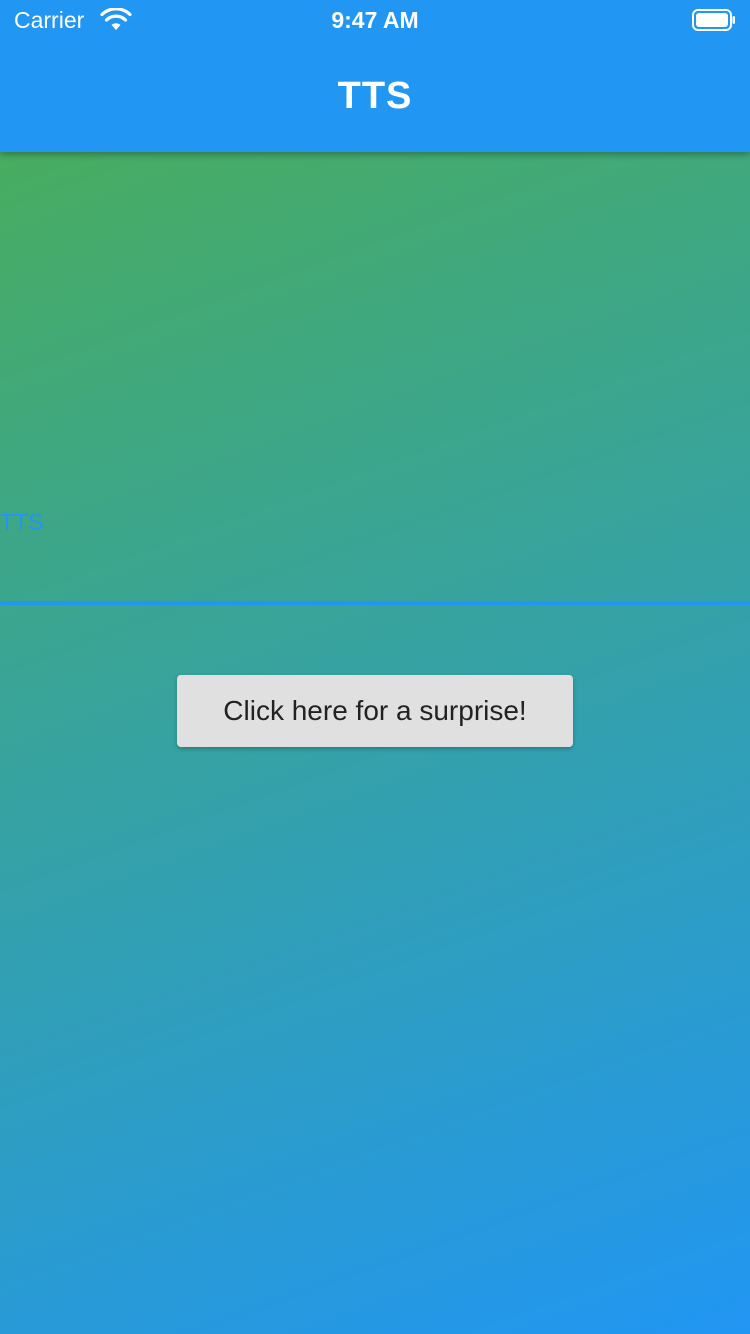 This screenshot has width=750, height=1334. What do you see at coordinates (375, 96) in the screenshot?
I see `app-title: TTS` at bounding box center [375, 96].